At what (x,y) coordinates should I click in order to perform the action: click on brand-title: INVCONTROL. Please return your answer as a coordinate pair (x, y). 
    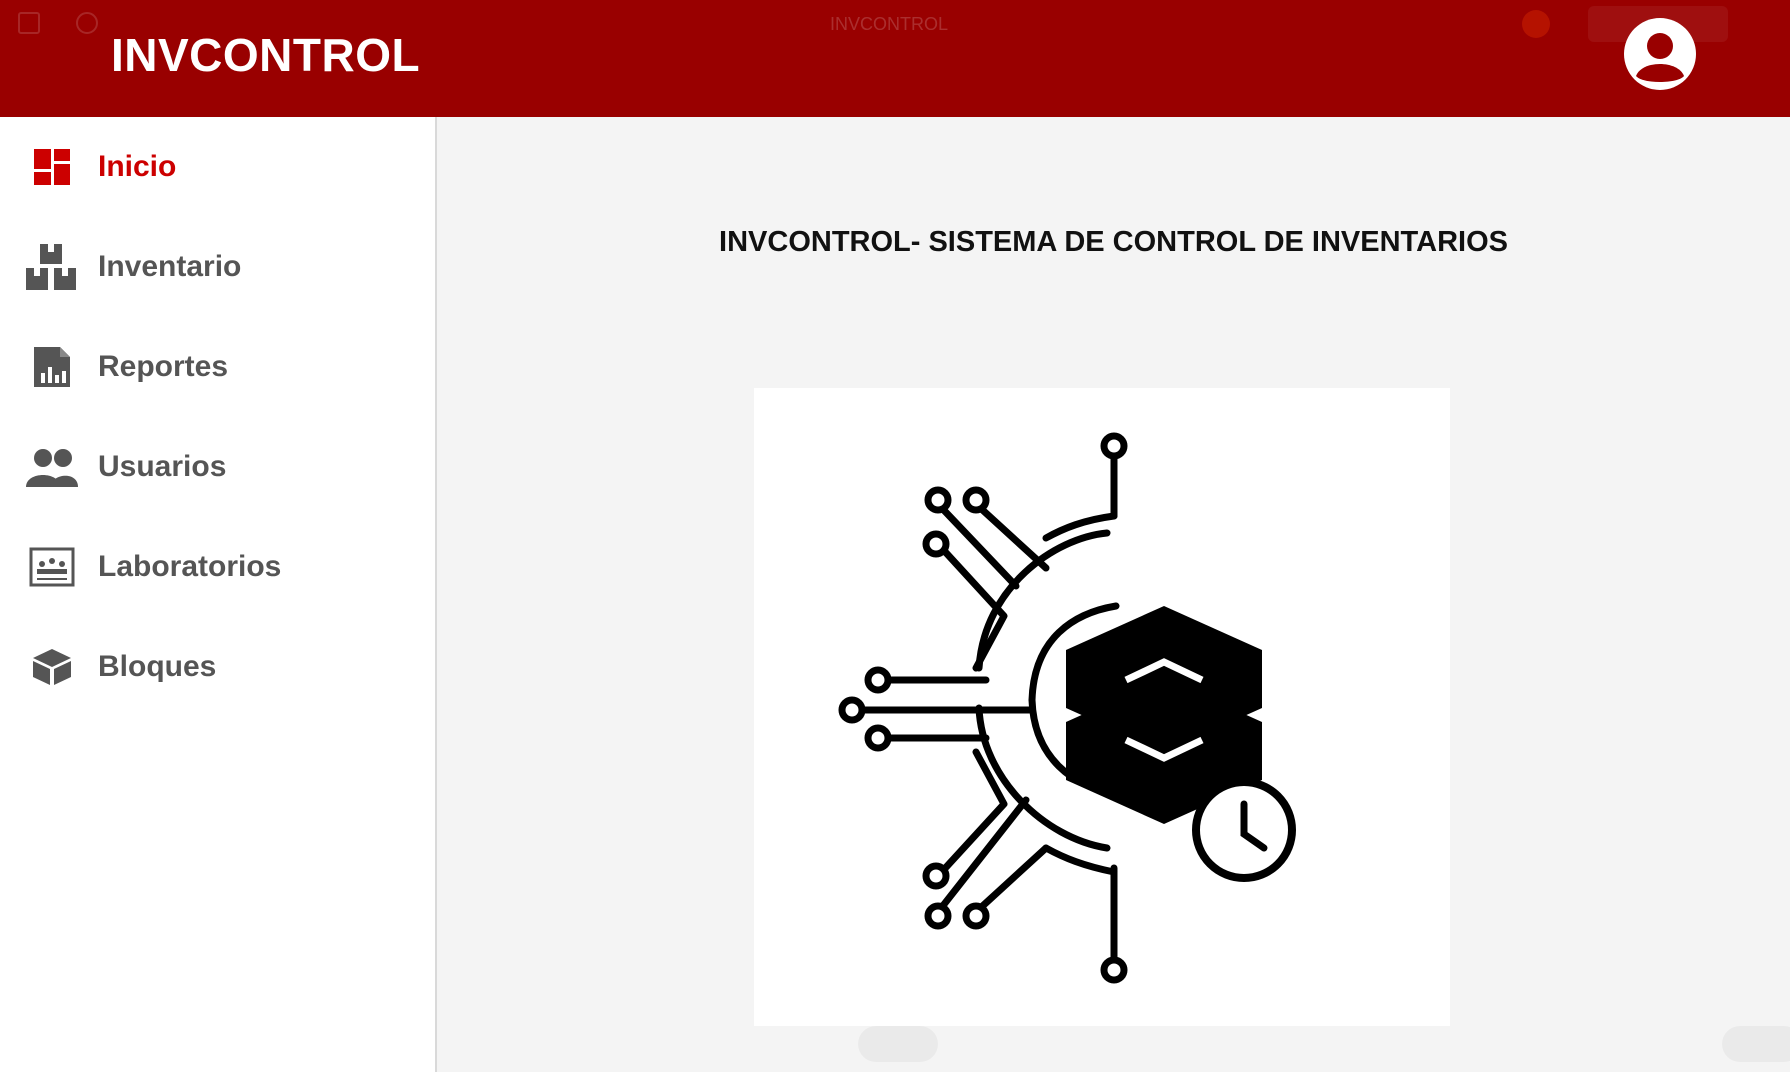
    Looking at the image, I should click on (266, 55).